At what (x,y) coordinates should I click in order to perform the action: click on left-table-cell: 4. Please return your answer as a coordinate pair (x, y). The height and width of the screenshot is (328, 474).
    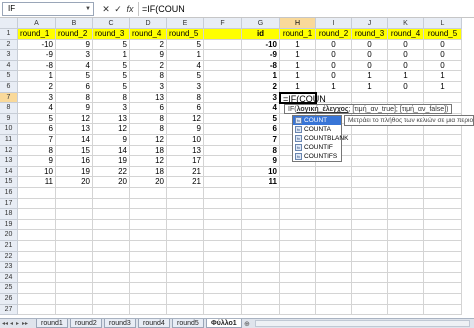
    Looking at the image, I should click on (74, 66).